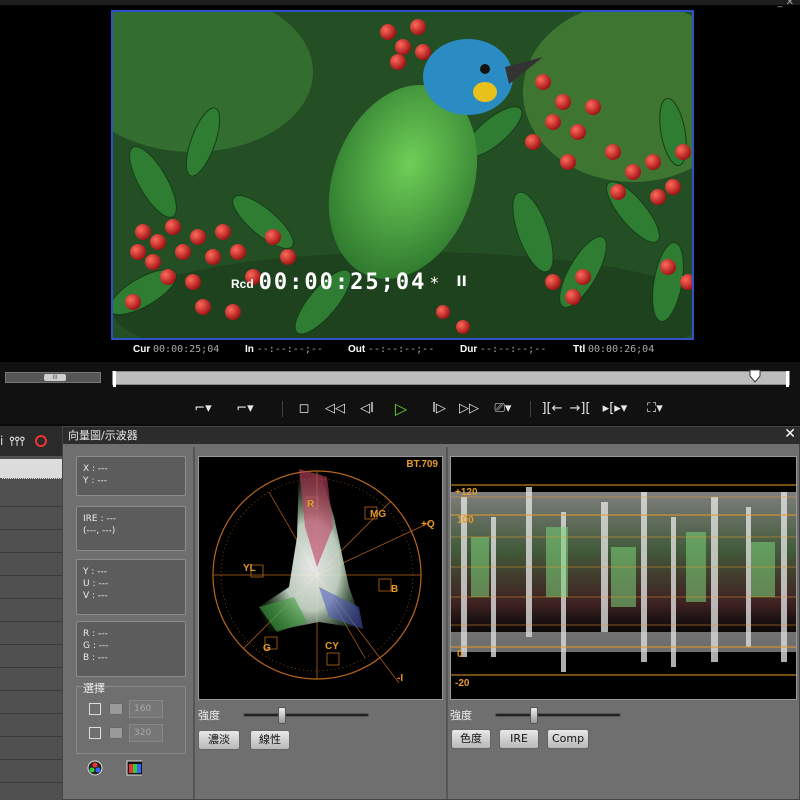 The height and width of the screenshot is (800, 800). I want to click on target-cy-label: CY, so click(332, 646).